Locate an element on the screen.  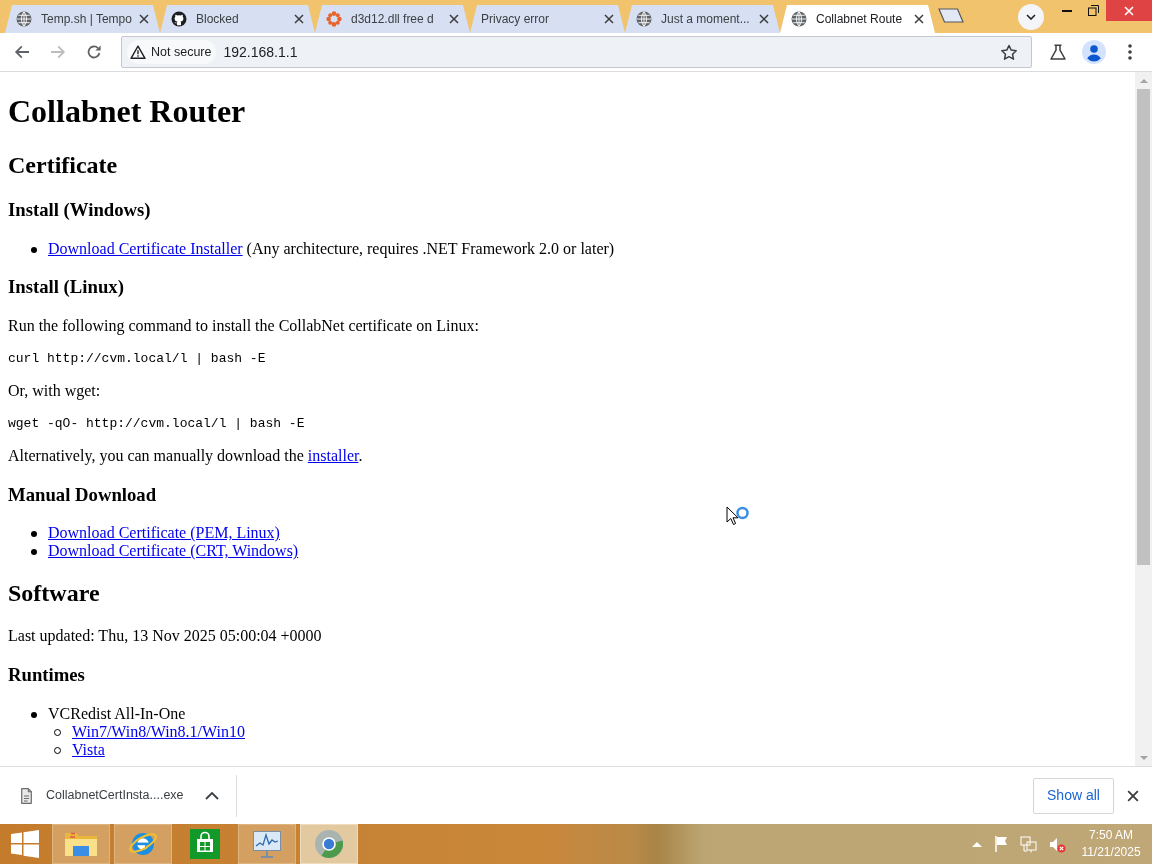
file-icon is located at coordinates (26, 795).